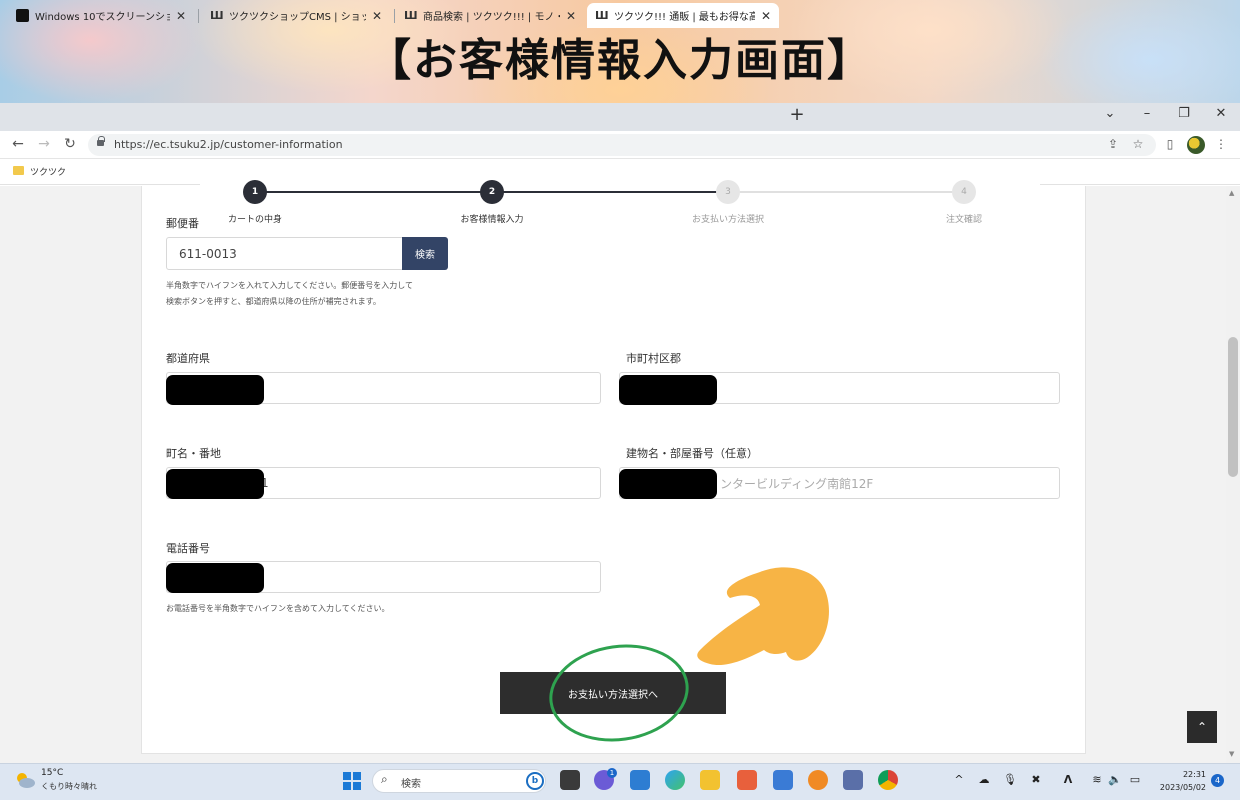  What do you see at coordinates (612, 773) in the screenshot?
I see `chat-badge: 1` at bounding box center [612, 773].